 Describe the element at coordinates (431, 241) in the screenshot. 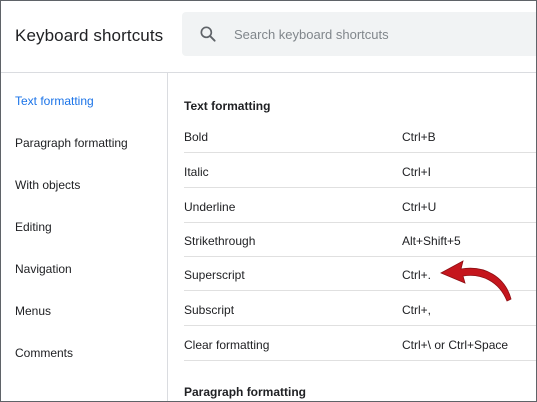

I see `shortcut-keys: Alt+Shift+5` at that location.